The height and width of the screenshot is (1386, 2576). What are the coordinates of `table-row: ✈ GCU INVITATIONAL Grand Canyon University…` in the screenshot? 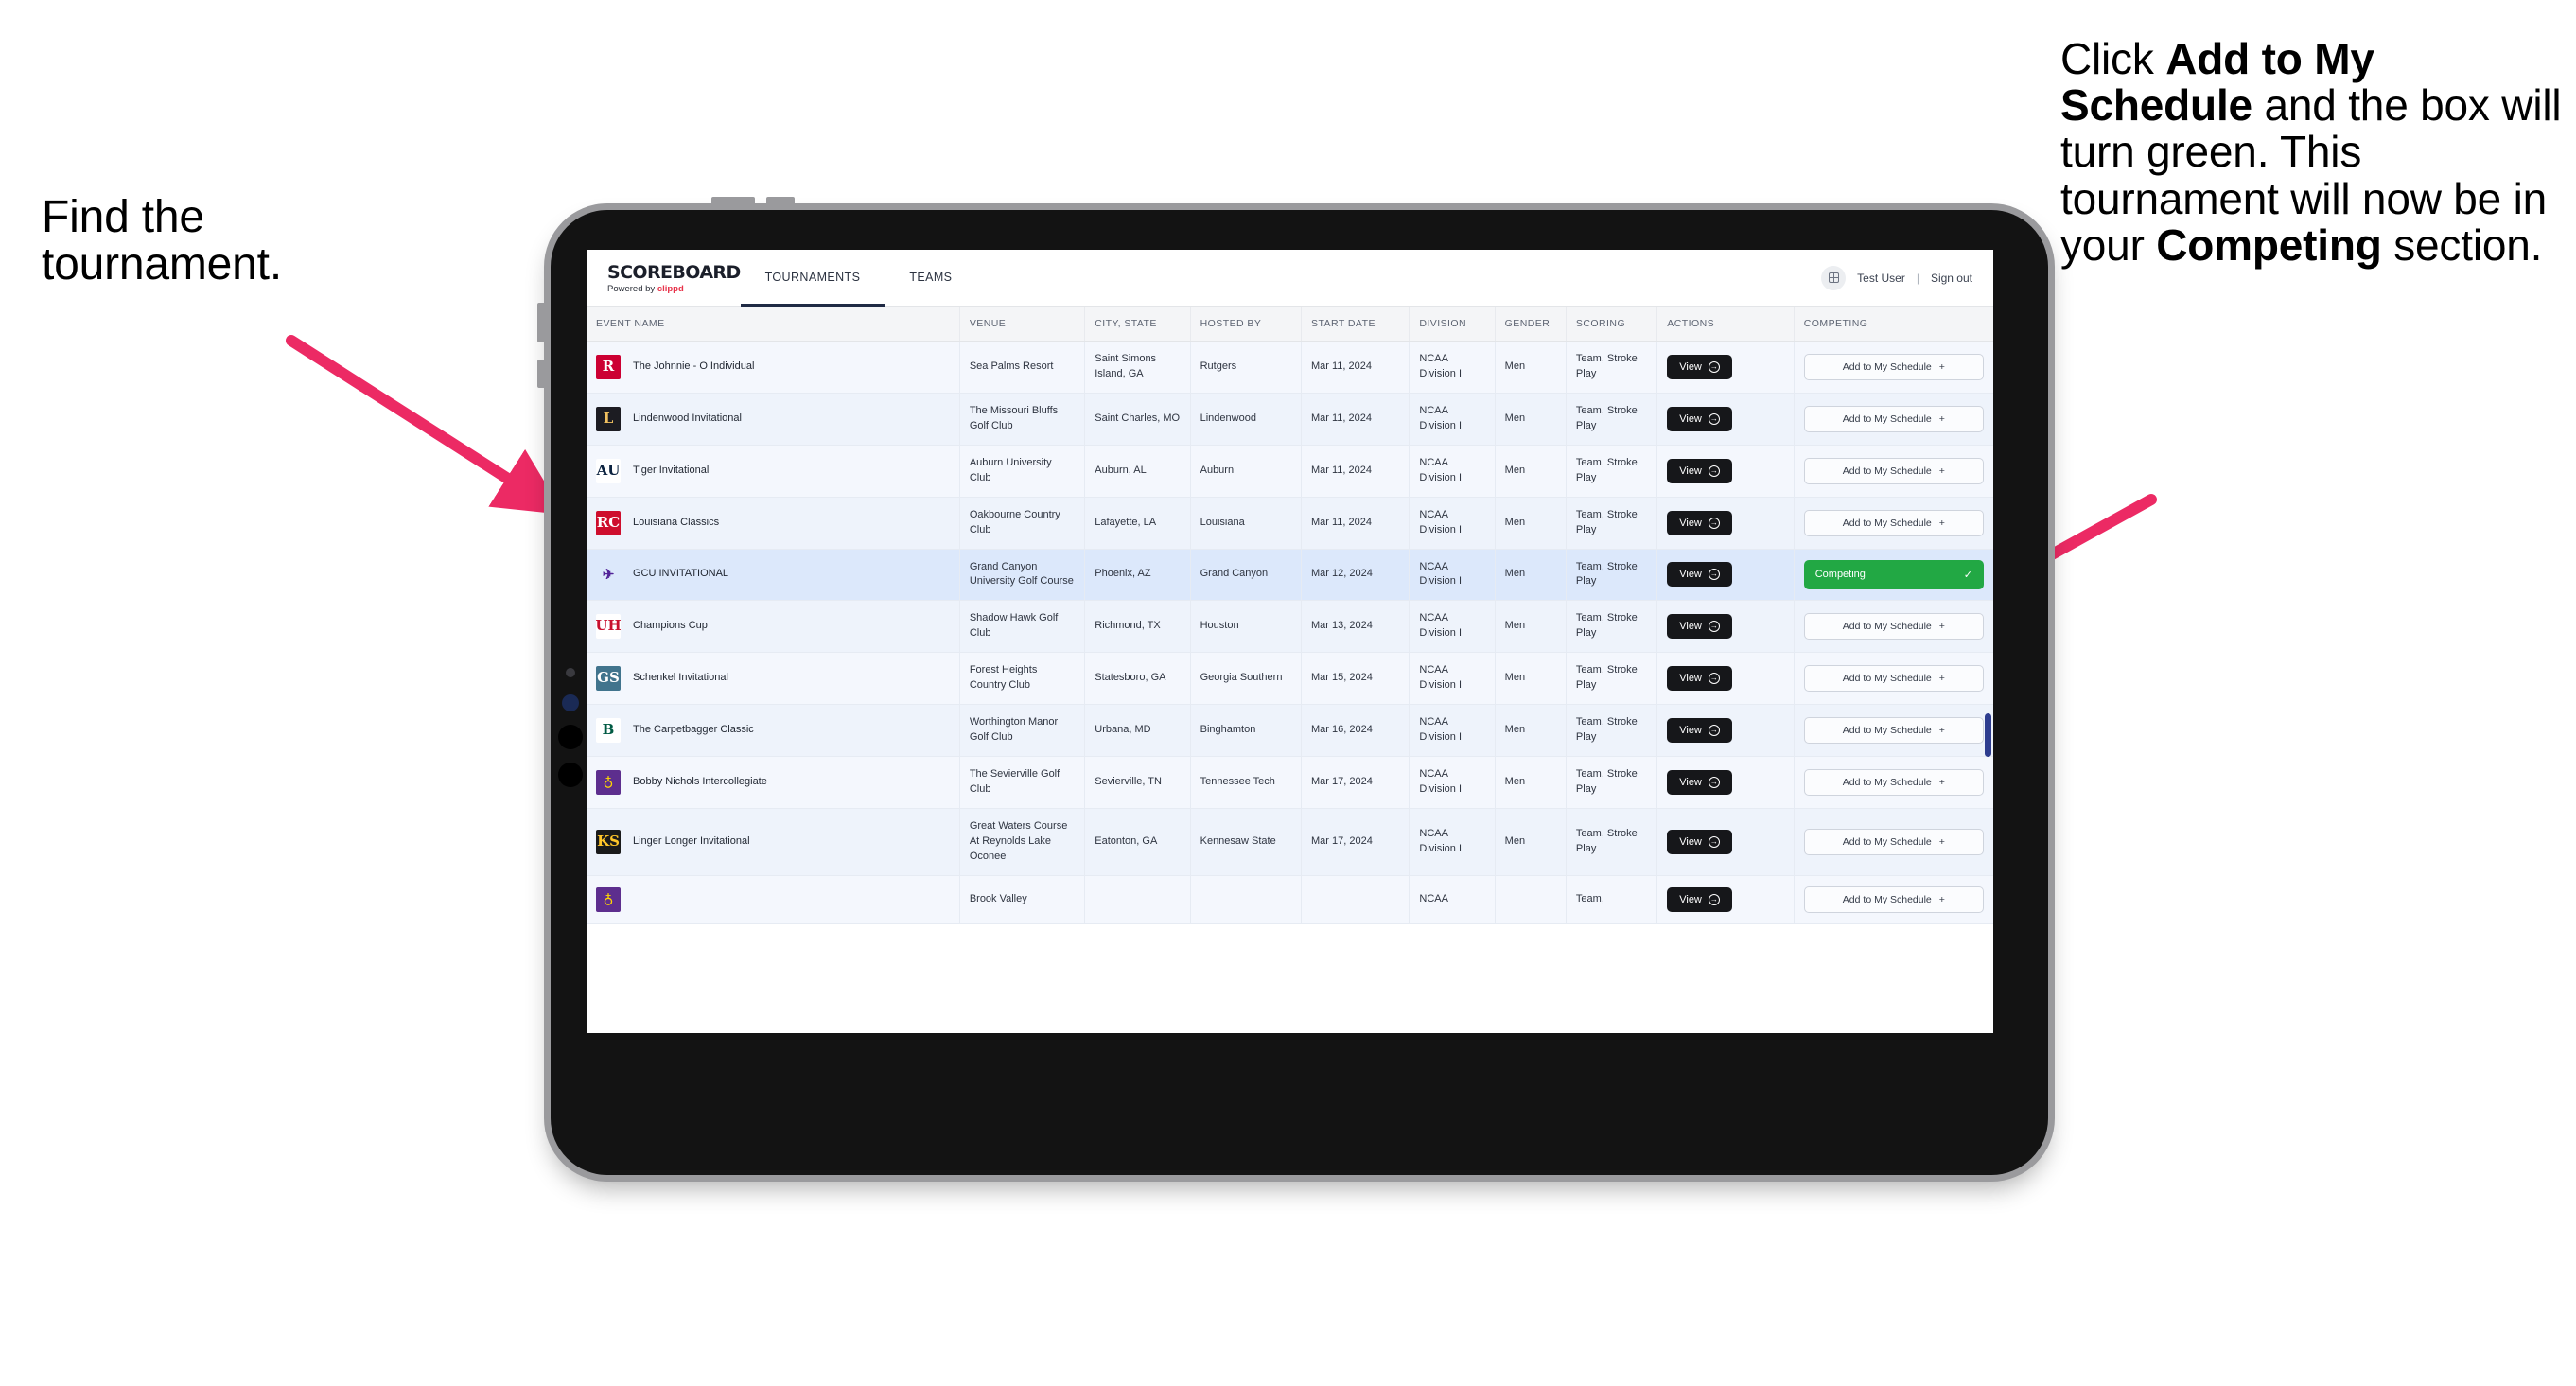 It's located at (1290, 575).